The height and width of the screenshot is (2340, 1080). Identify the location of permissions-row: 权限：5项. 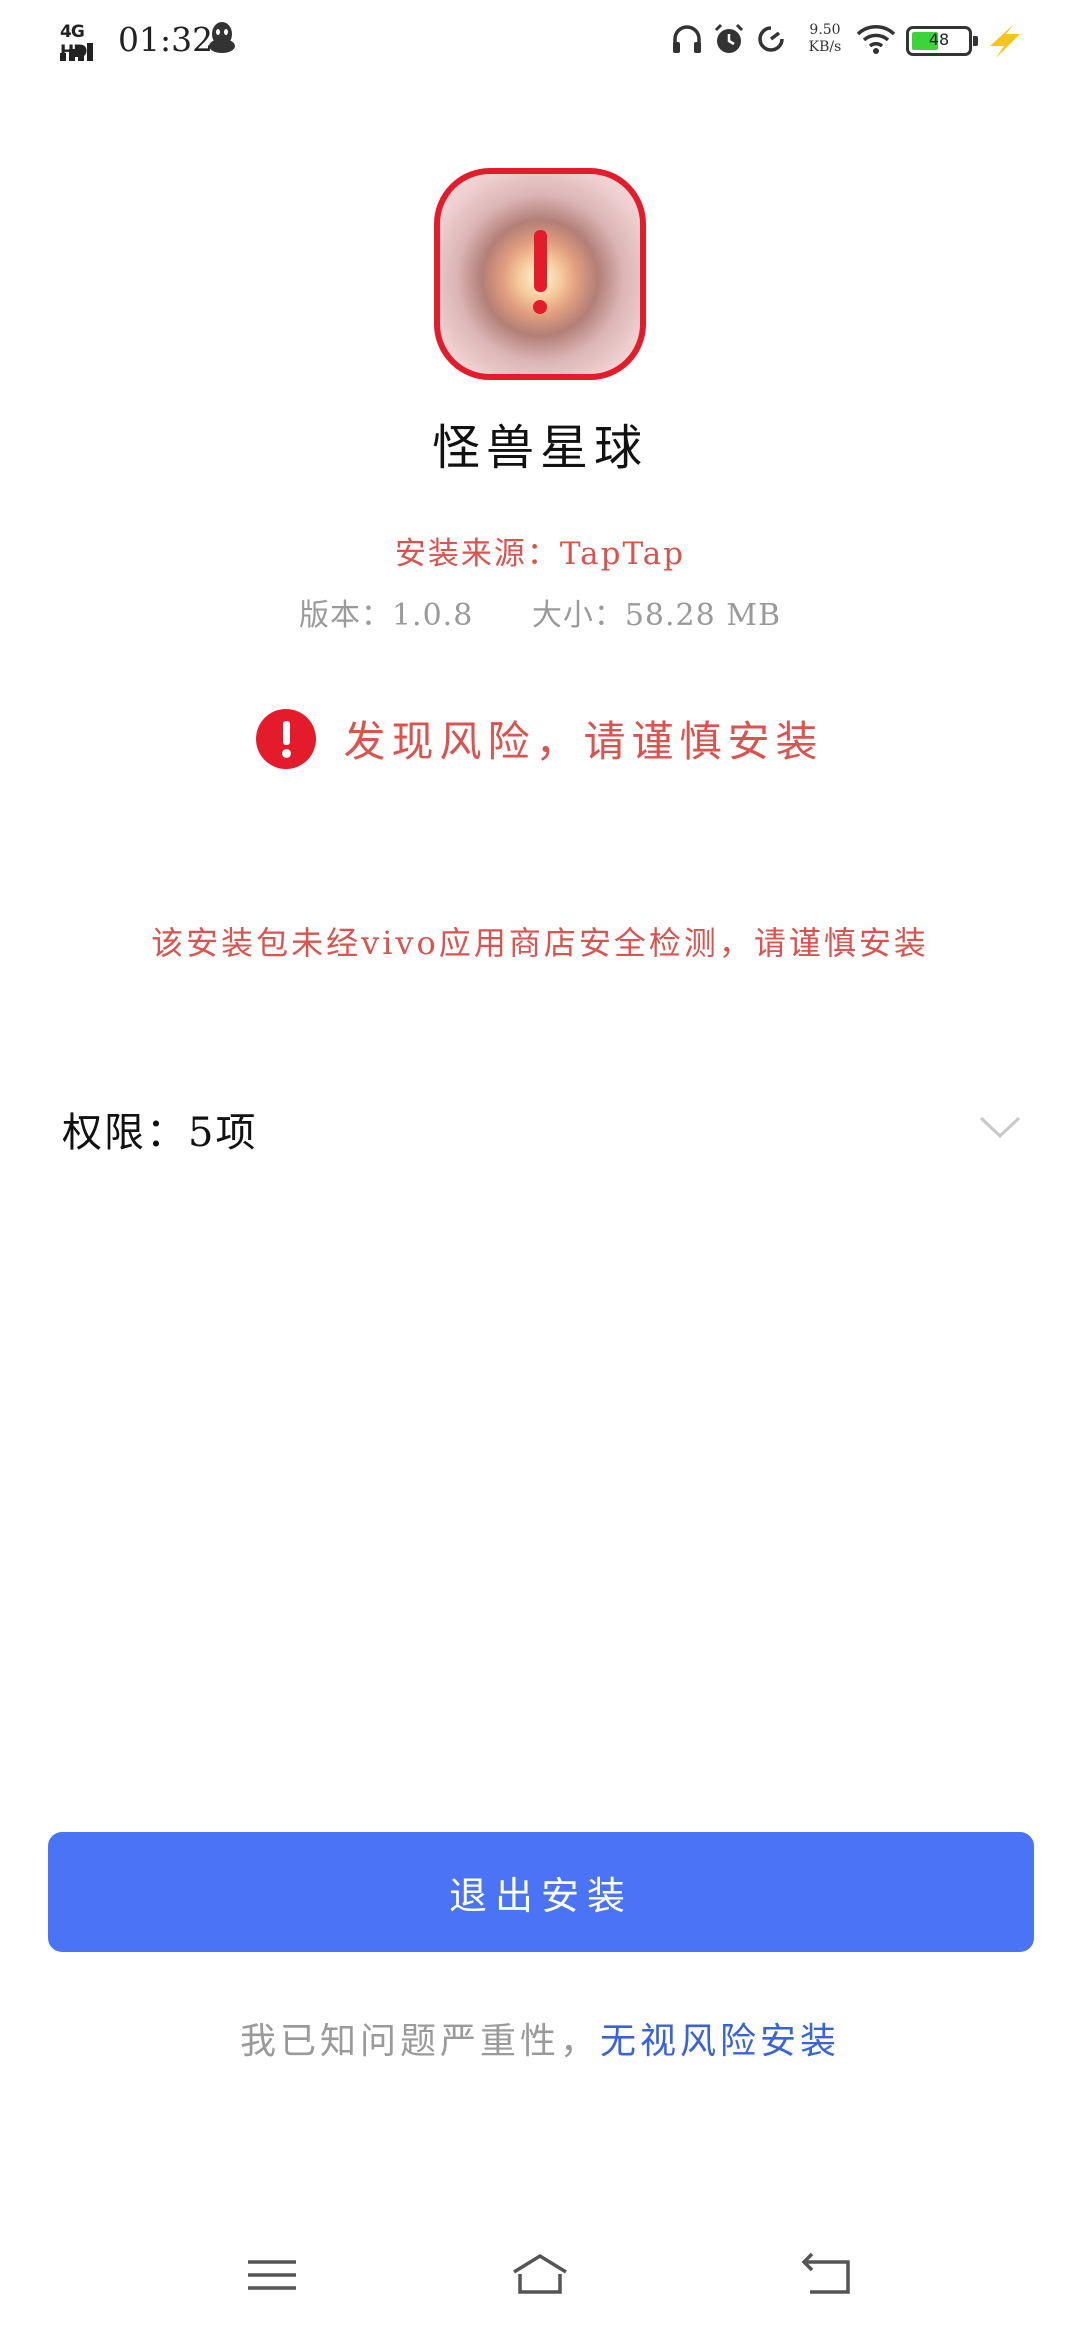
(542, 1132).